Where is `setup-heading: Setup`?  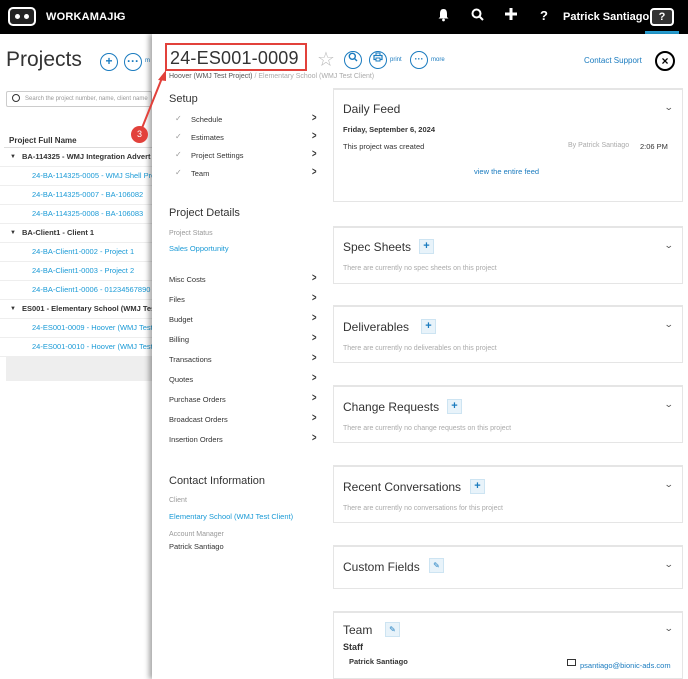
setup-heading: Setup is located at coordinates (183, 99).